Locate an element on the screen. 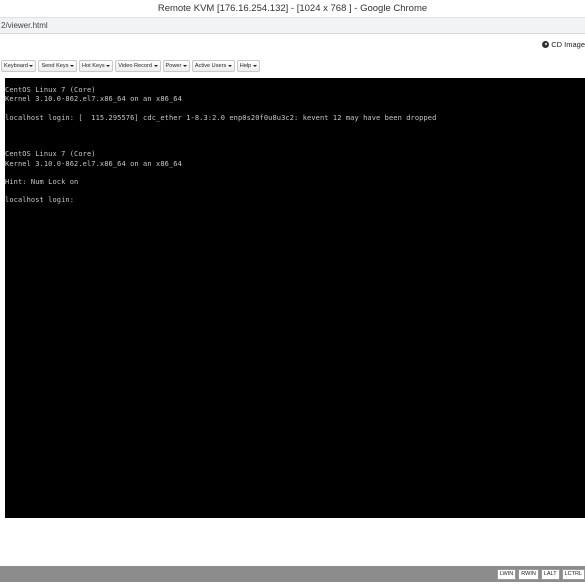  lwin-key-label: LWIN is located at coordinates (506, 574).